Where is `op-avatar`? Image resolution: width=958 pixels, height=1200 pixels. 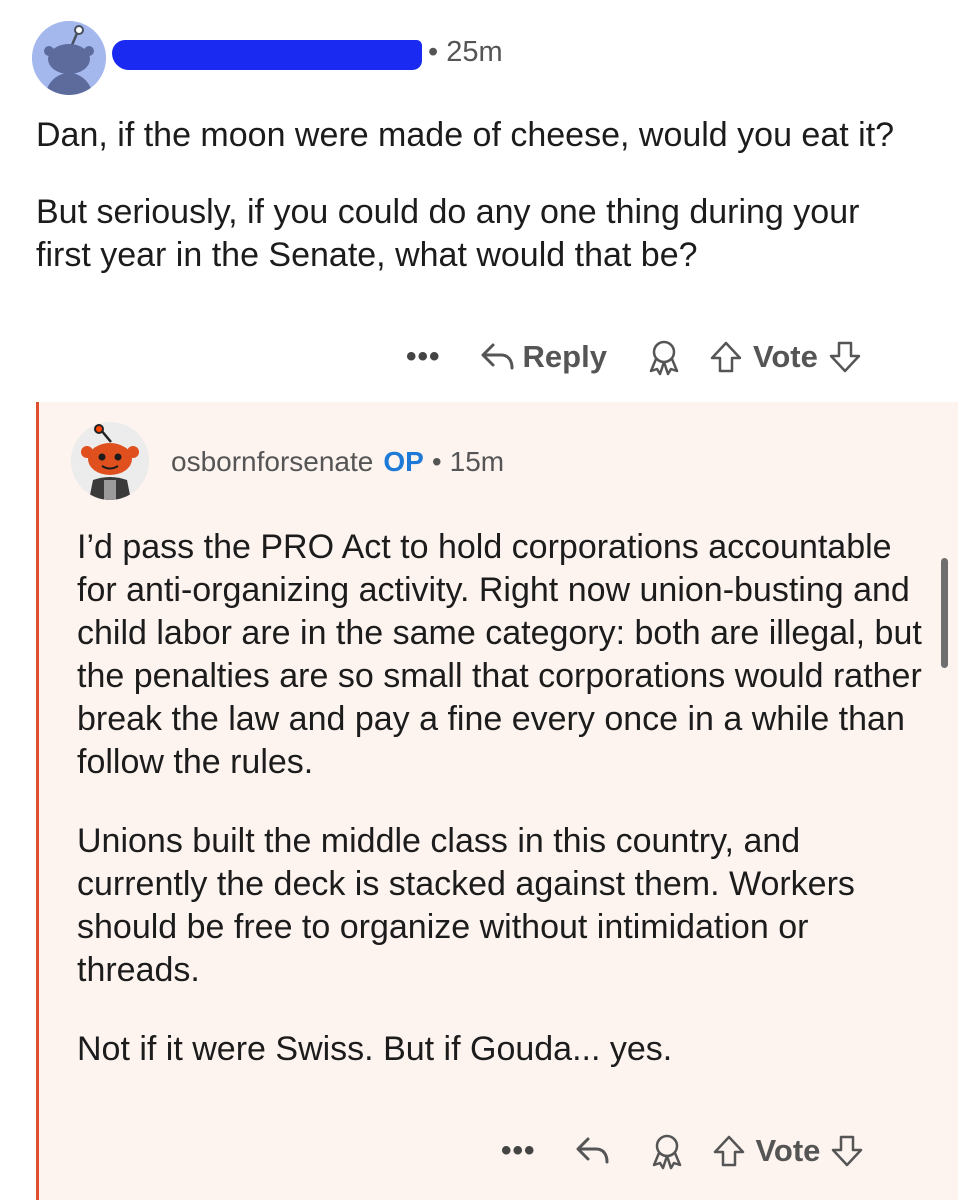 op-avatar is located at coordinates (110, 461).